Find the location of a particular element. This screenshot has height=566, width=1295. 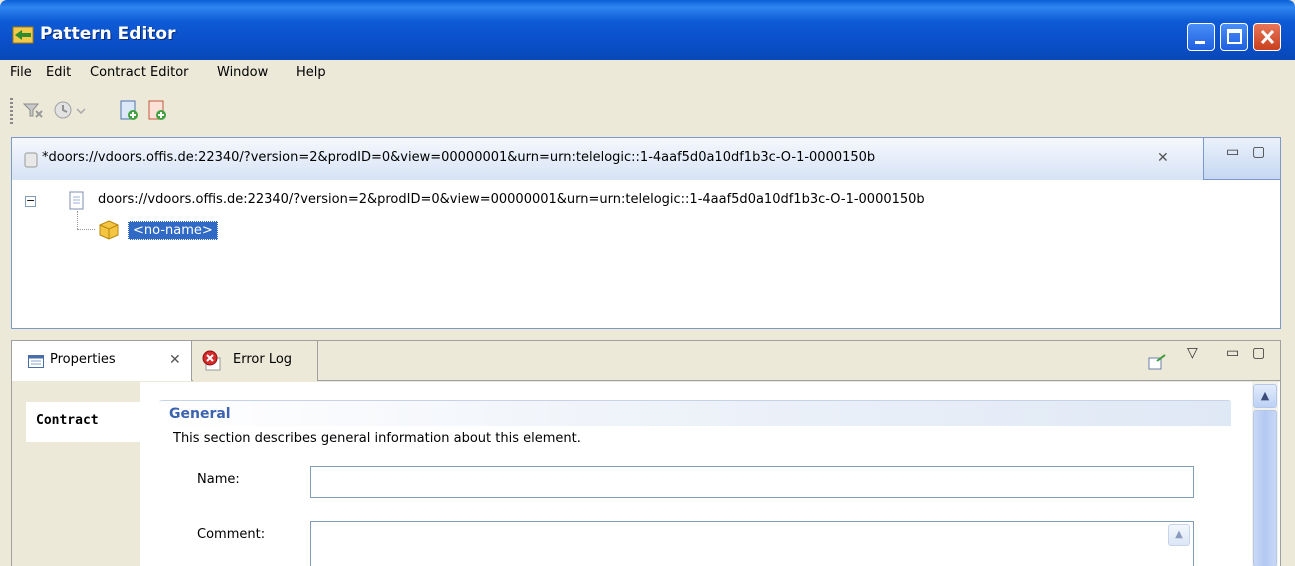

menu-contract-editor: Contract Editor is located at coordinates (139, 72).